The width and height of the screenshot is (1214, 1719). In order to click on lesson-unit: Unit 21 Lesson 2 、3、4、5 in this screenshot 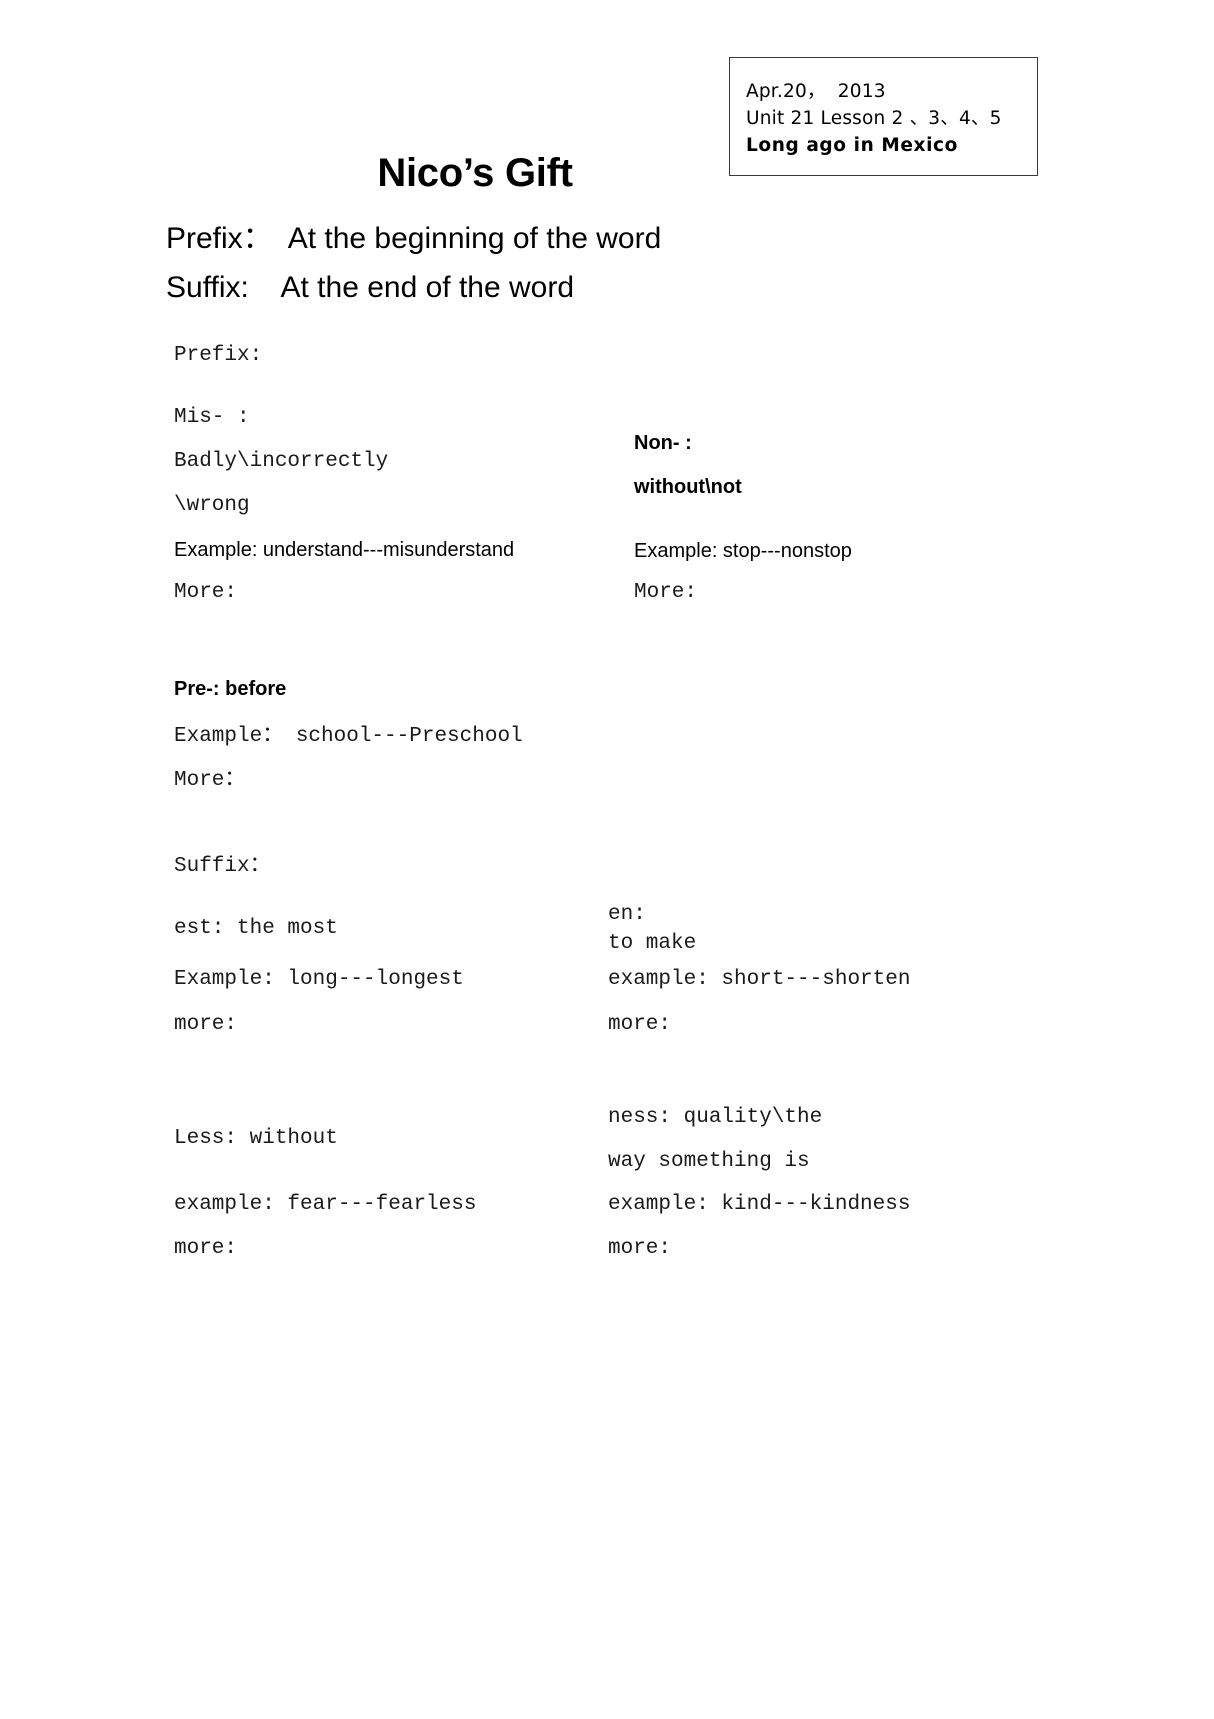, I will do `click(874, 118)`.